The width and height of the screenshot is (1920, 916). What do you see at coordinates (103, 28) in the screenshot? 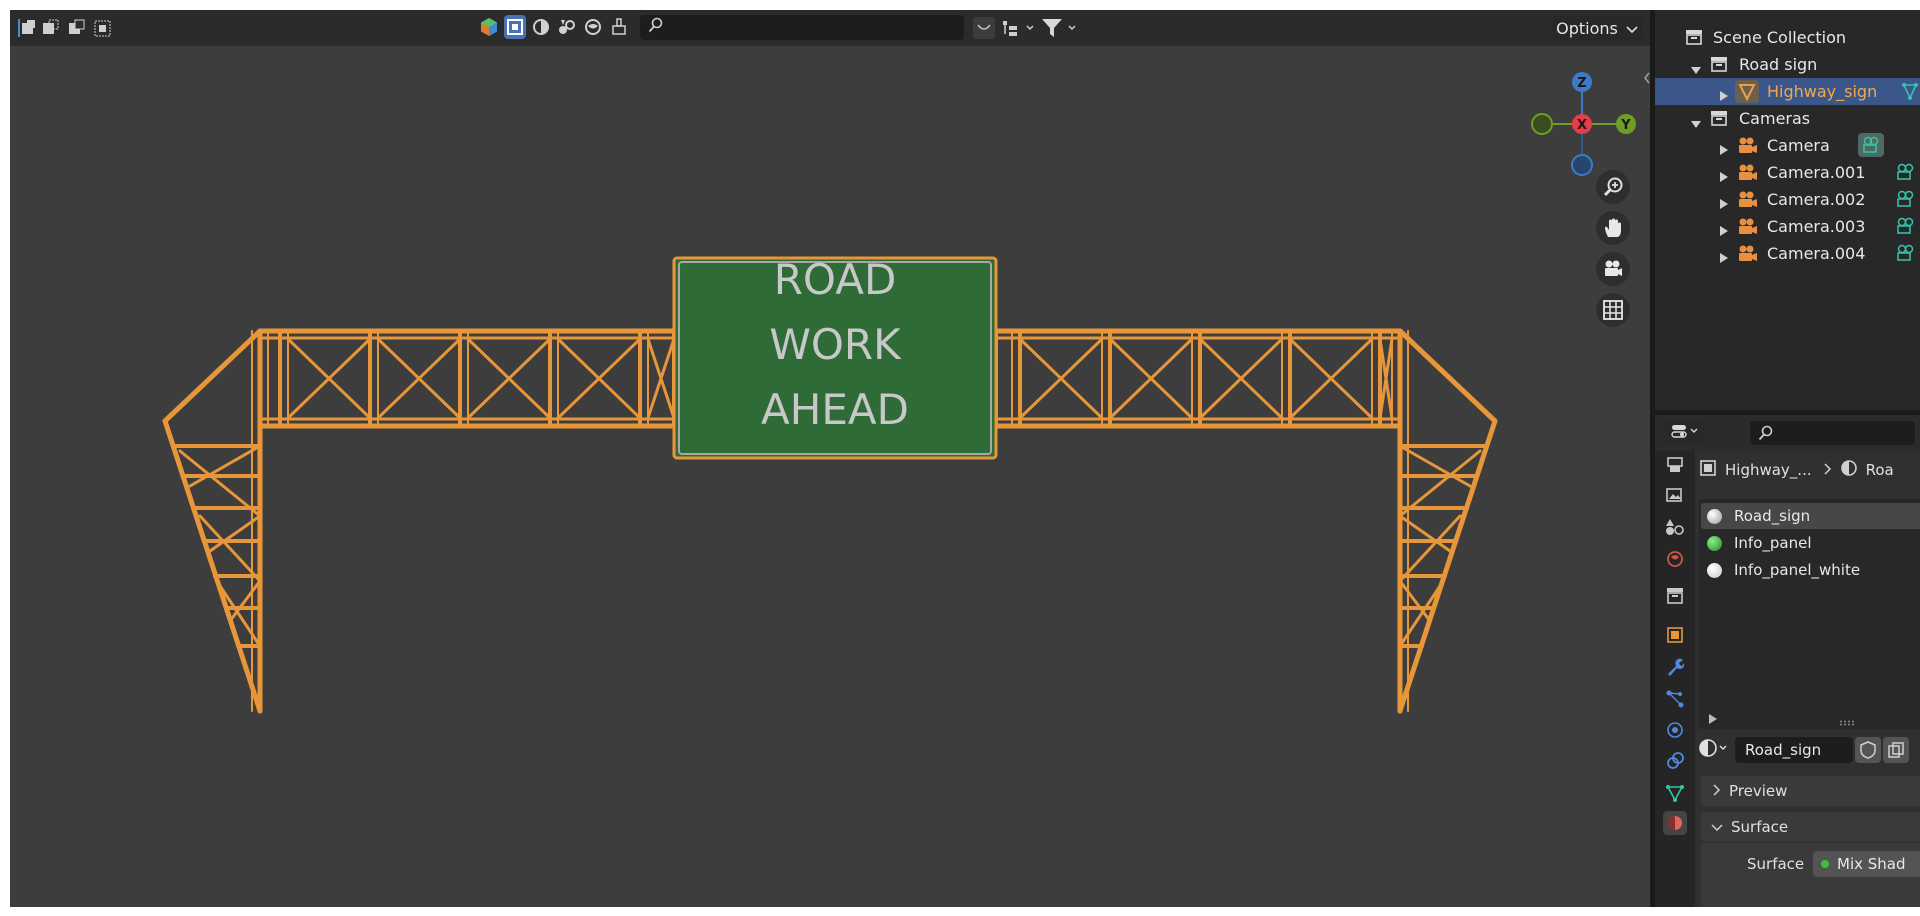
I see `select-intersect-icon` at bounding box center [103, 28].